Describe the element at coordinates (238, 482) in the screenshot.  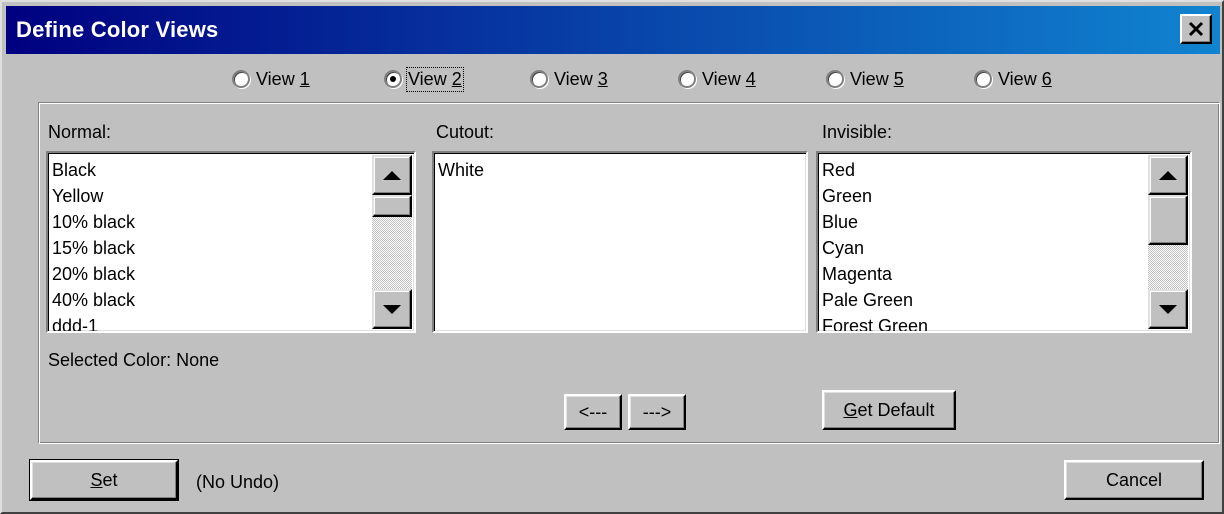
I see `no-undo-text: (No Undo)` at that location.